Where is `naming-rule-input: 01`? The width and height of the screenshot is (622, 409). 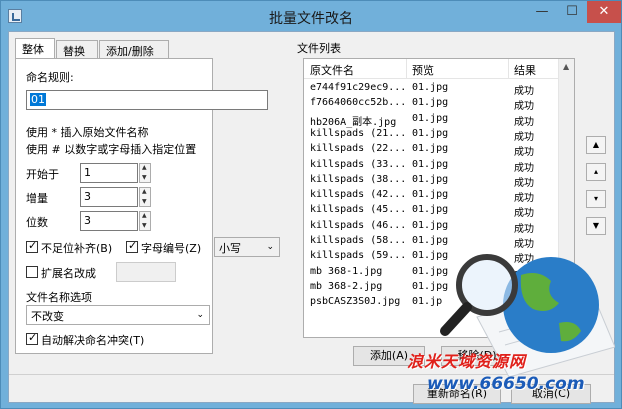 naming-rule-input: 01 is located at coordinates (147, 100).